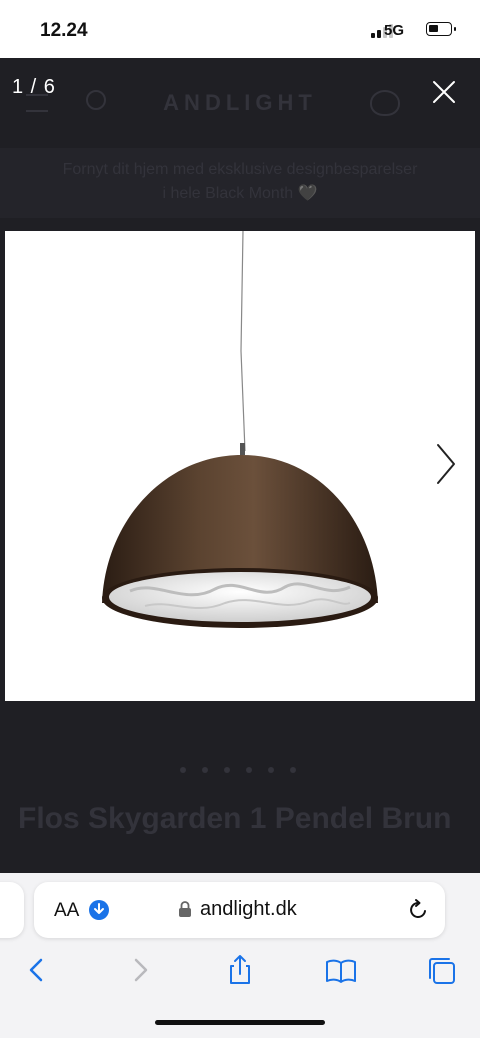 The image size is (480, 1038). I want to click on bookmarks-icon, so click(341, 971).